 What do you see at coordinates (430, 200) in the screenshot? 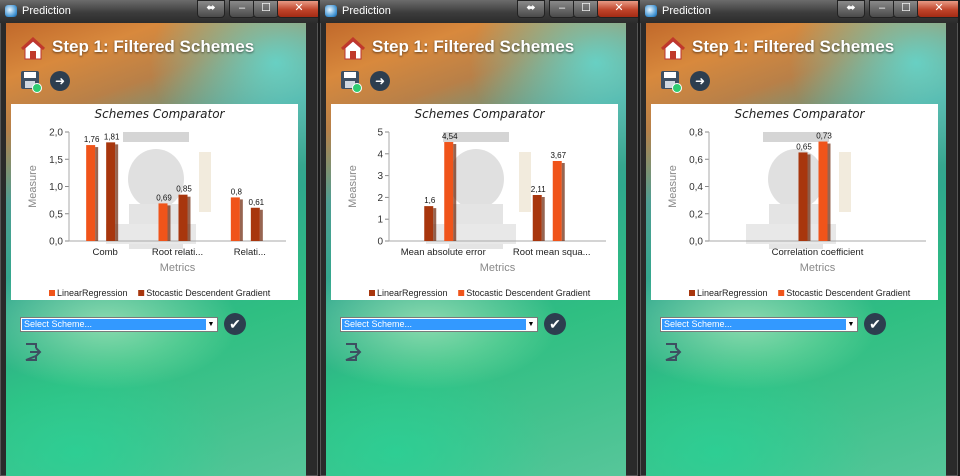
I see `data-label: 1,6` at bounding box center [430, 200].